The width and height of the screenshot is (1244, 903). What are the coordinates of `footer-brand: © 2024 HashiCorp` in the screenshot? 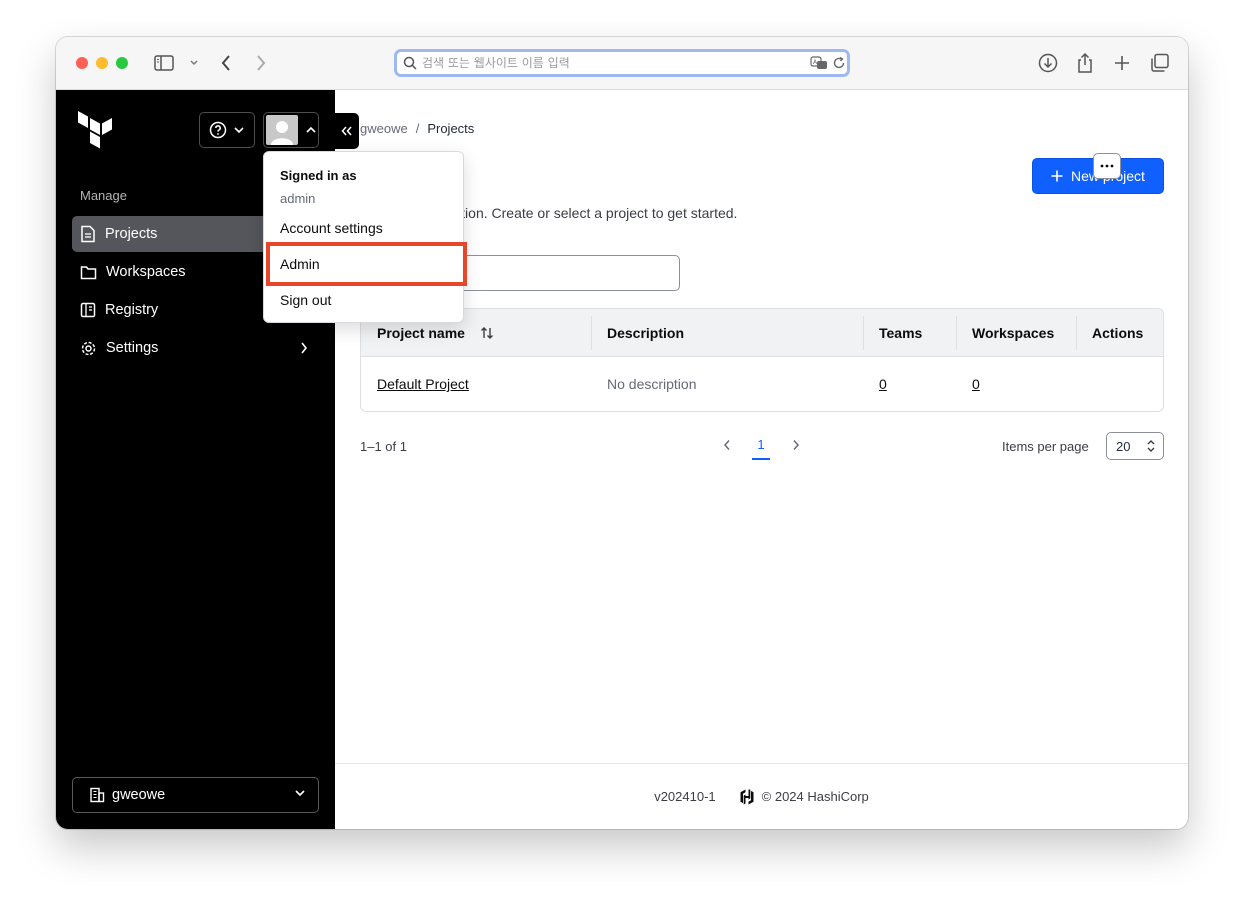 It's located at (804, 797).